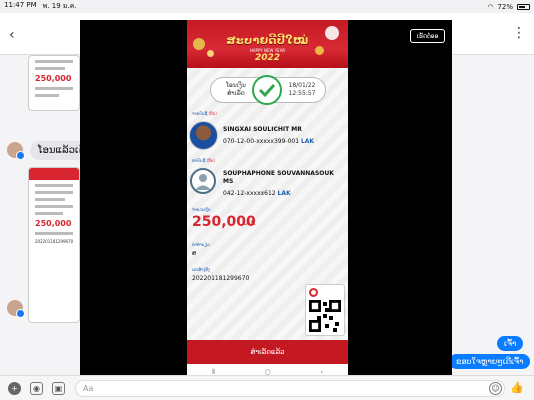  Describe the element at coordinates (59, 6) in the screenshot. I see `status-date: พ. 19 ม.ค.` at that location.